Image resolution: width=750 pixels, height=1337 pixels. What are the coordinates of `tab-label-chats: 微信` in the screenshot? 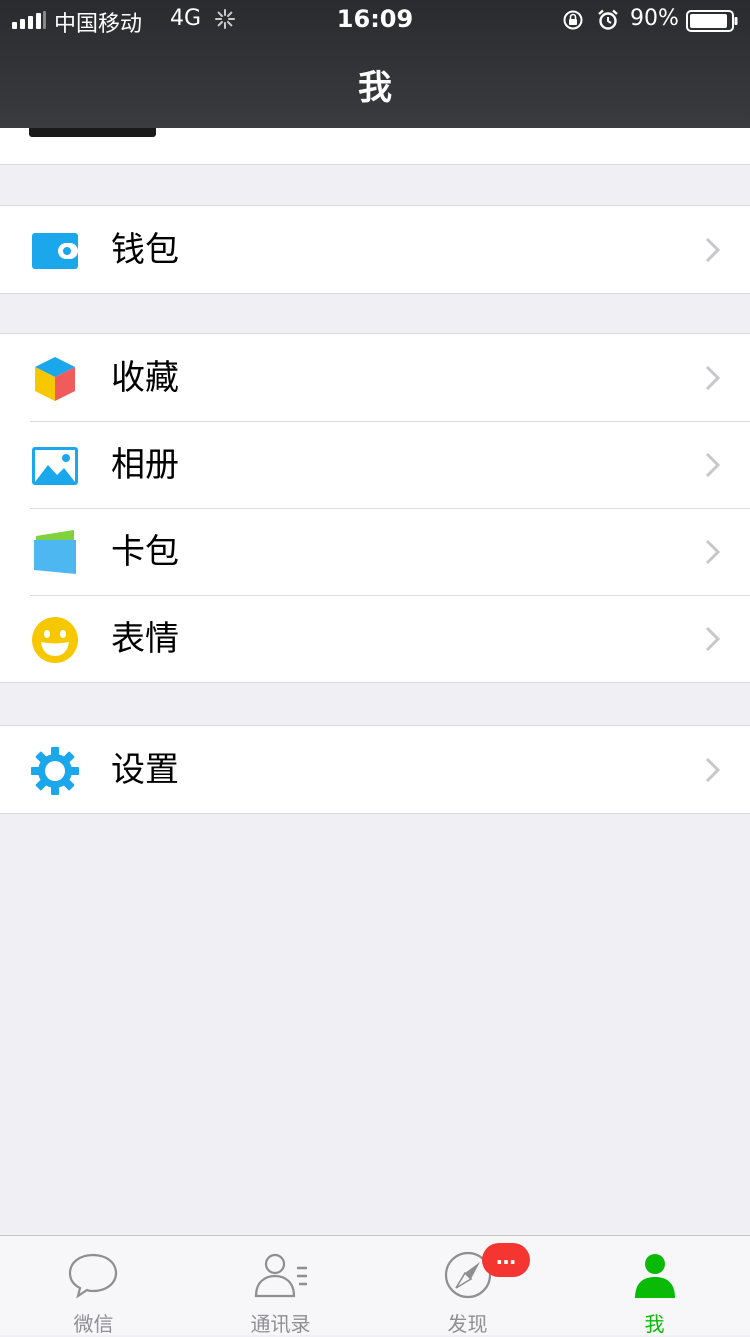 It's located at (93, 1324).